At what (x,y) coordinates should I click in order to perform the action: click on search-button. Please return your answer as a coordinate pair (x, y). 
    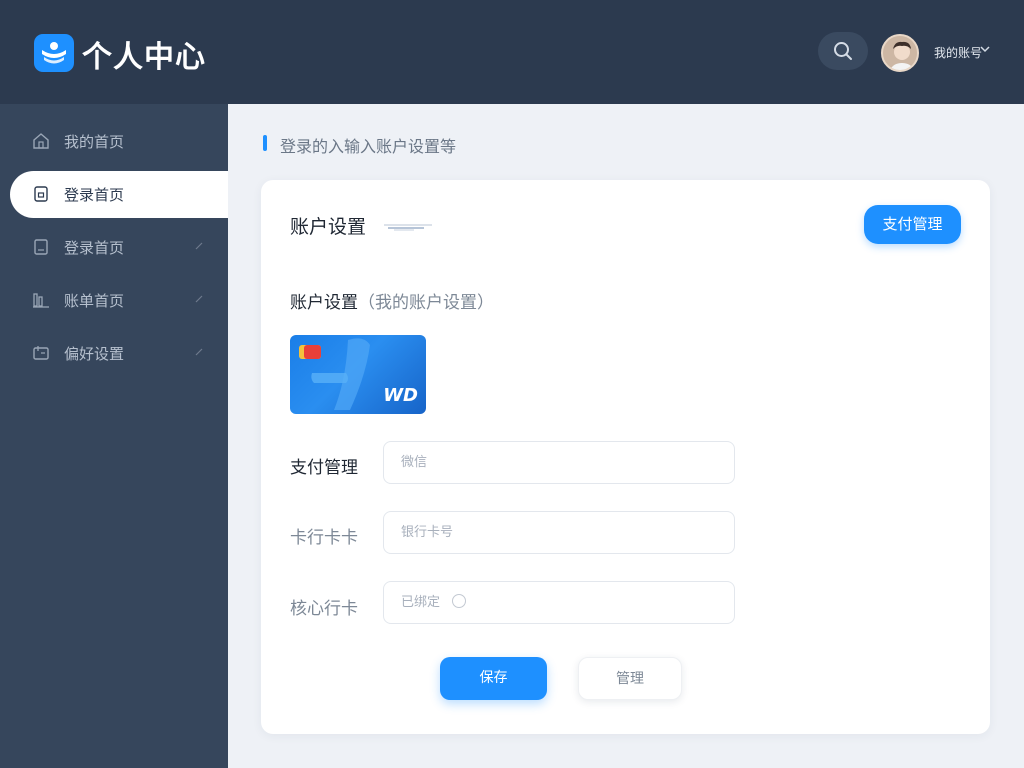
    Looking at the image, I should click on (843, 51).